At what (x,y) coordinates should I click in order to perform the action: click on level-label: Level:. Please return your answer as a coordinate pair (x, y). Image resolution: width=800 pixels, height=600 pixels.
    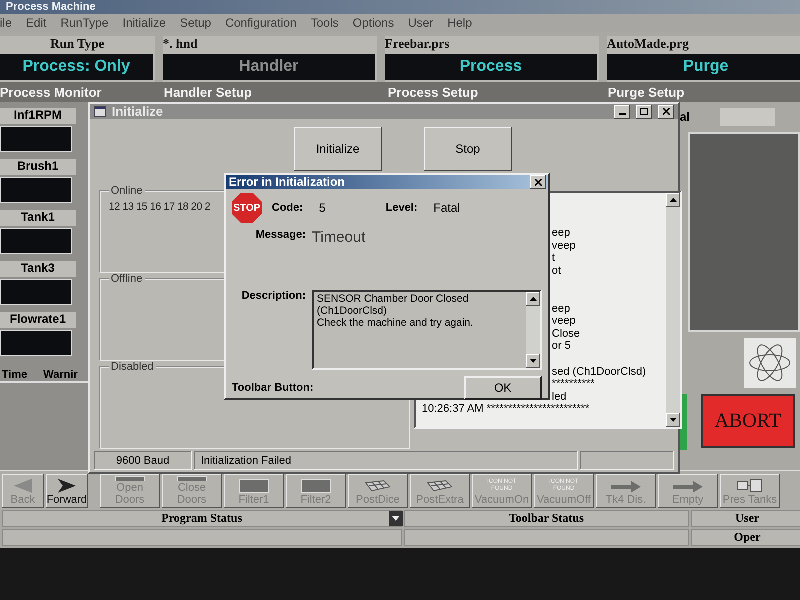
    Looking at the image, I should click on (402, 208).